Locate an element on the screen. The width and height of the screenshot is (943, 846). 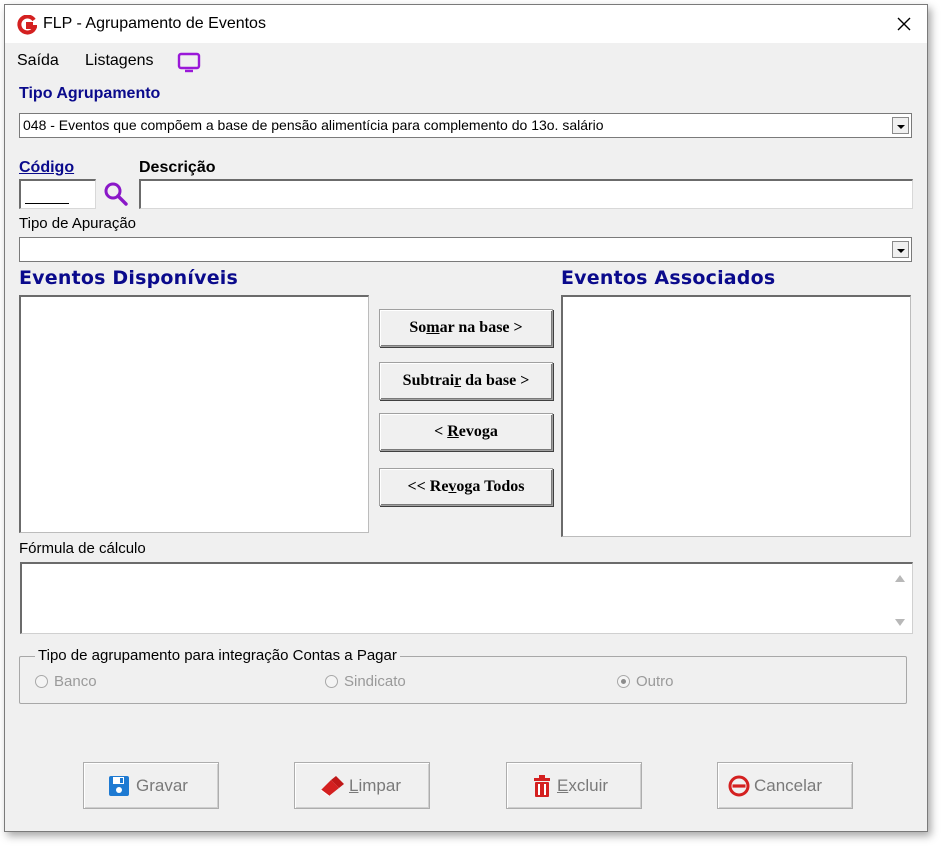
tipo-agrupamento-dropdown-button is located at coordinates (900, 125).